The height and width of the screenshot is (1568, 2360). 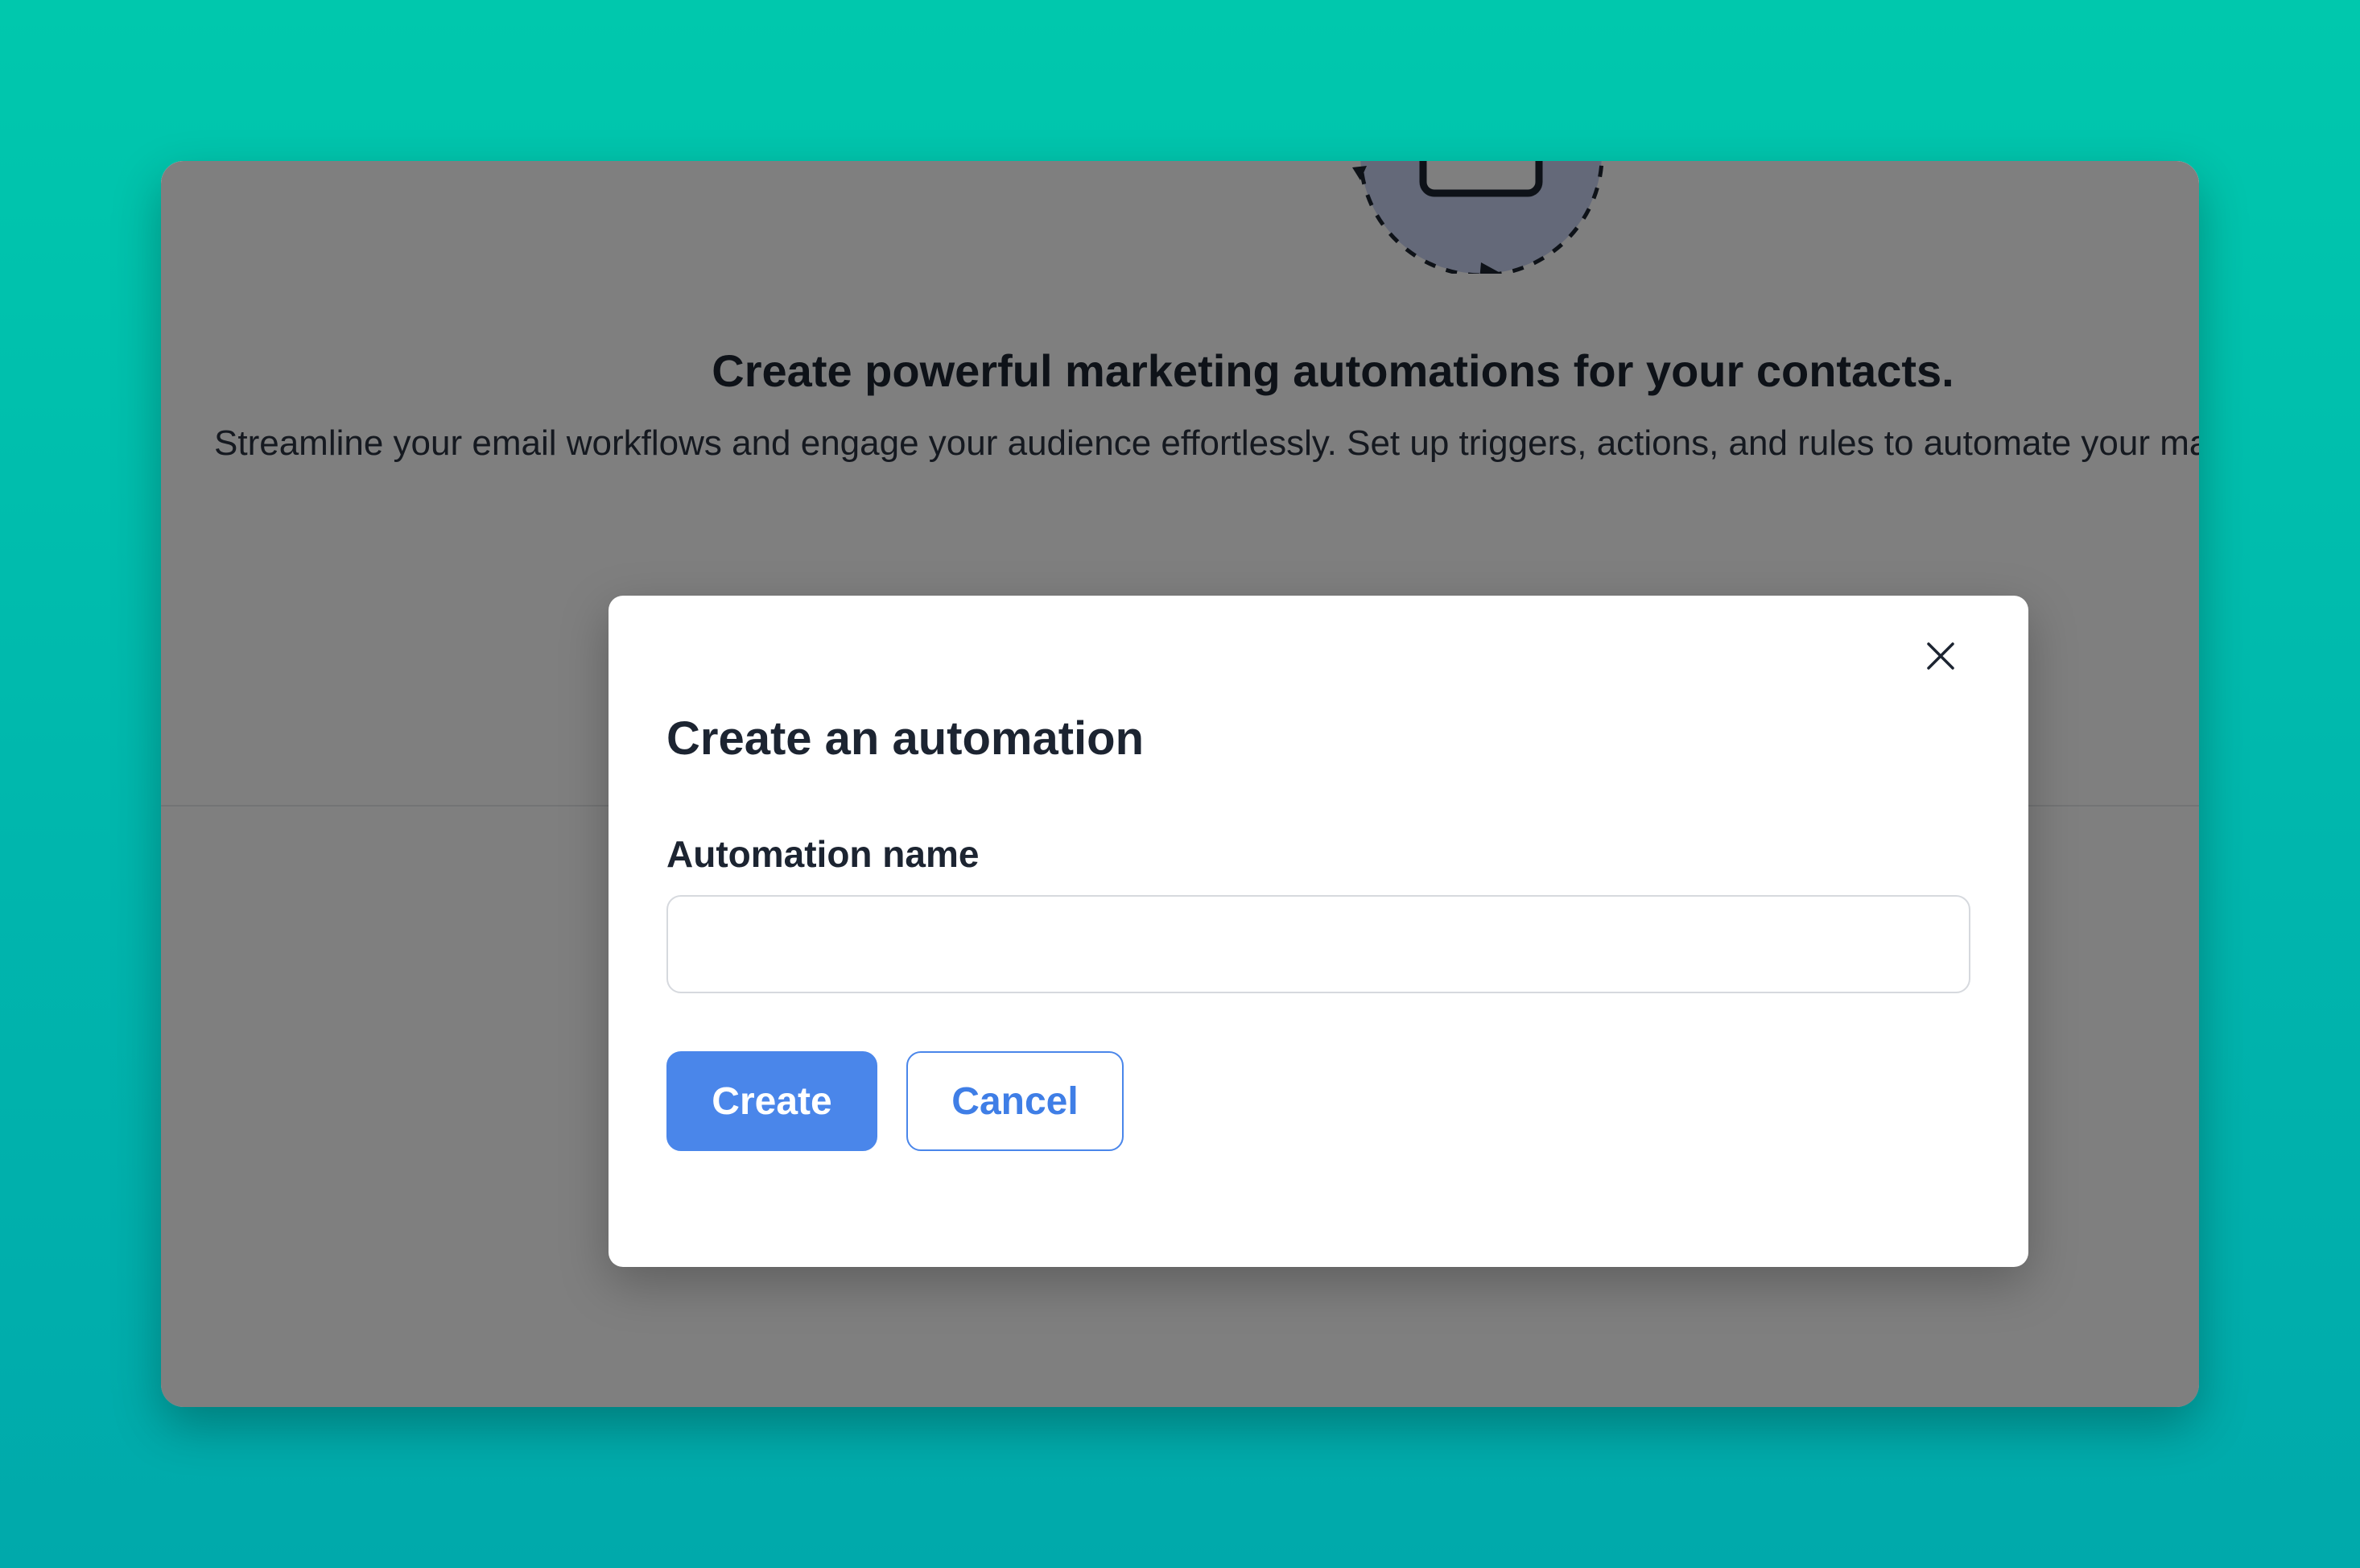 I want to click on modal-title: Create an automation, so click(x=905, y=738).